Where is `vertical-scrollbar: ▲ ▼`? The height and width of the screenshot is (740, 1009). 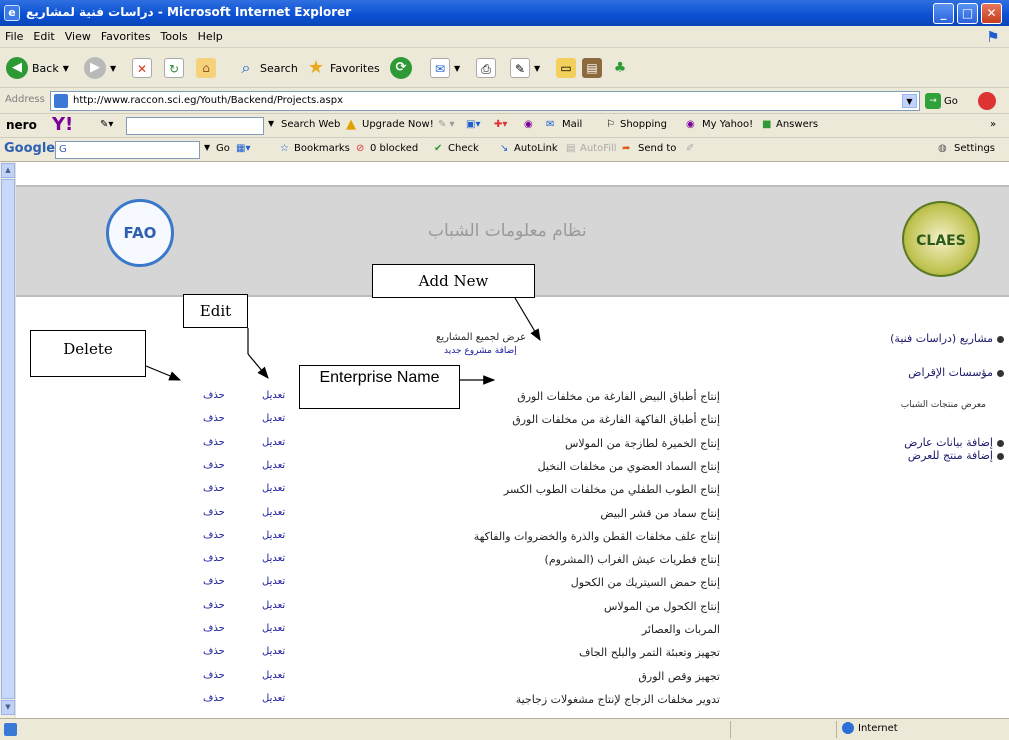 vertical-scrollbar: ▲ ▼ is located at coordinates (8, 440).